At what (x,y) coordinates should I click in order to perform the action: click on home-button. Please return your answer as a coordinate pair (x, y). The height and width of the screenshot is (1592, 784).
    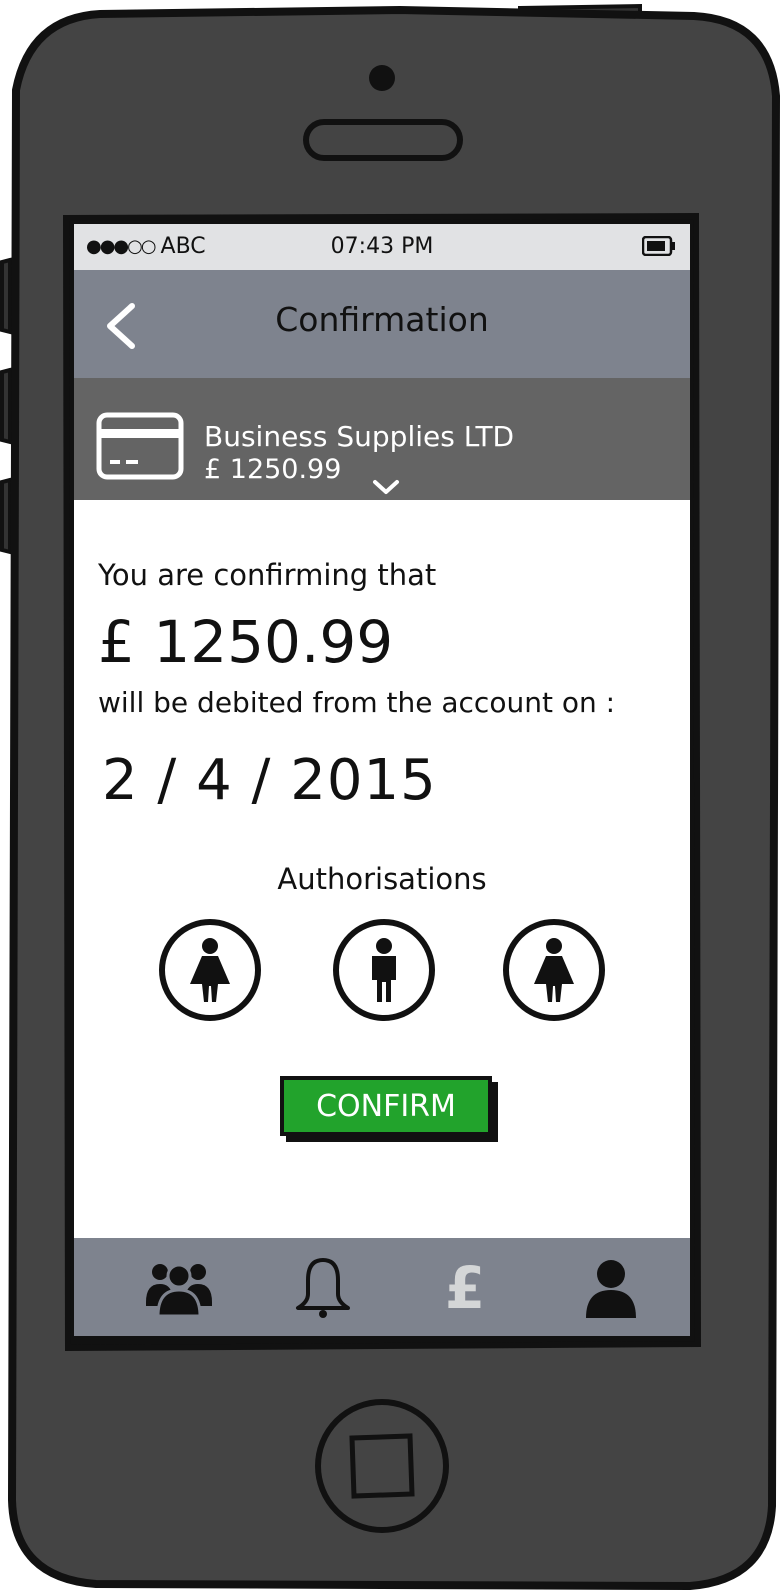
    Looking at the image, I should click on (382, 1466).